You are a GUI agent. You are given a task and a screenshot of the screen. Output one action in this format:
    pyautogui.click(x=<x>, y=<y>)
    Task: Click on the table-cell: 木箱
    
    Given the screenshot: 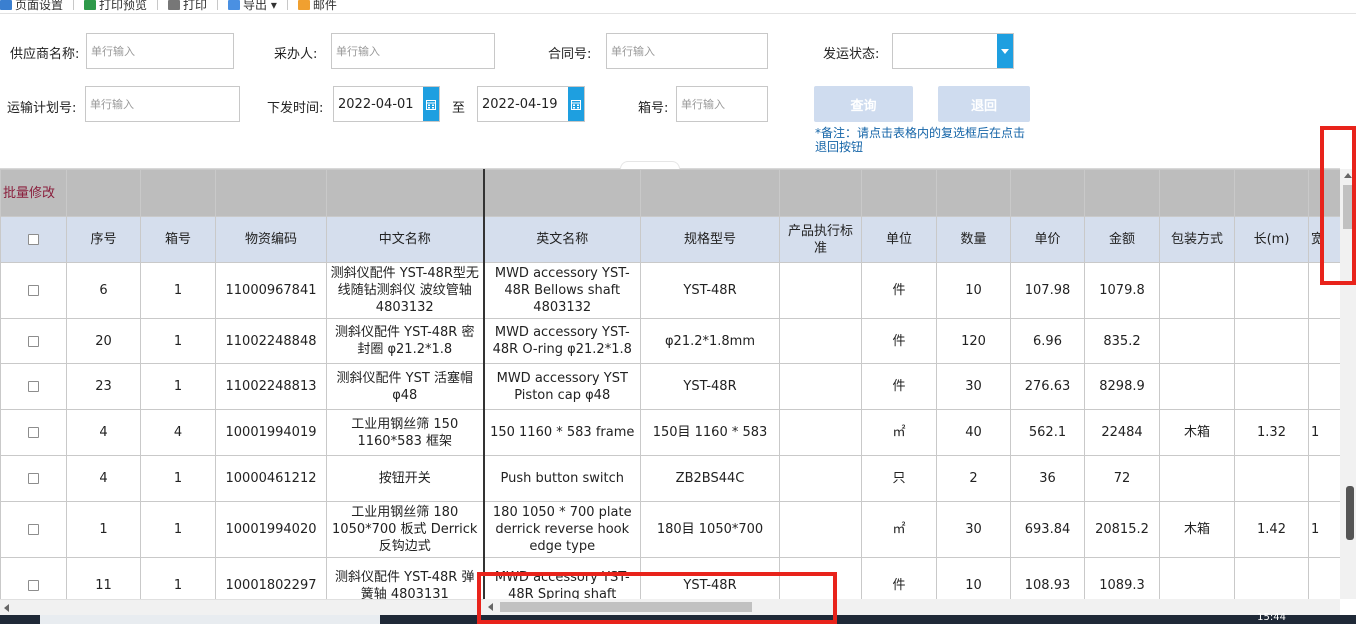 What is the action you would take?
    pyautogui.click(x=1197, y=529)
    